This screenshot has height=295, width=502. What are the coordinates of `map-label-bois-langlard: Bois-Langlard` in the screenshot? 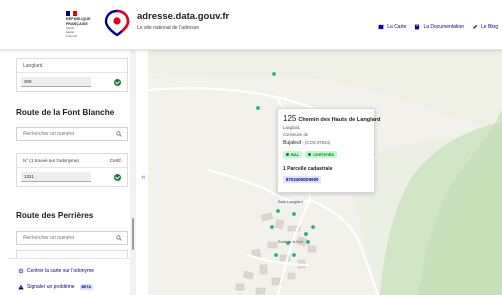 It's located at (290, 201).